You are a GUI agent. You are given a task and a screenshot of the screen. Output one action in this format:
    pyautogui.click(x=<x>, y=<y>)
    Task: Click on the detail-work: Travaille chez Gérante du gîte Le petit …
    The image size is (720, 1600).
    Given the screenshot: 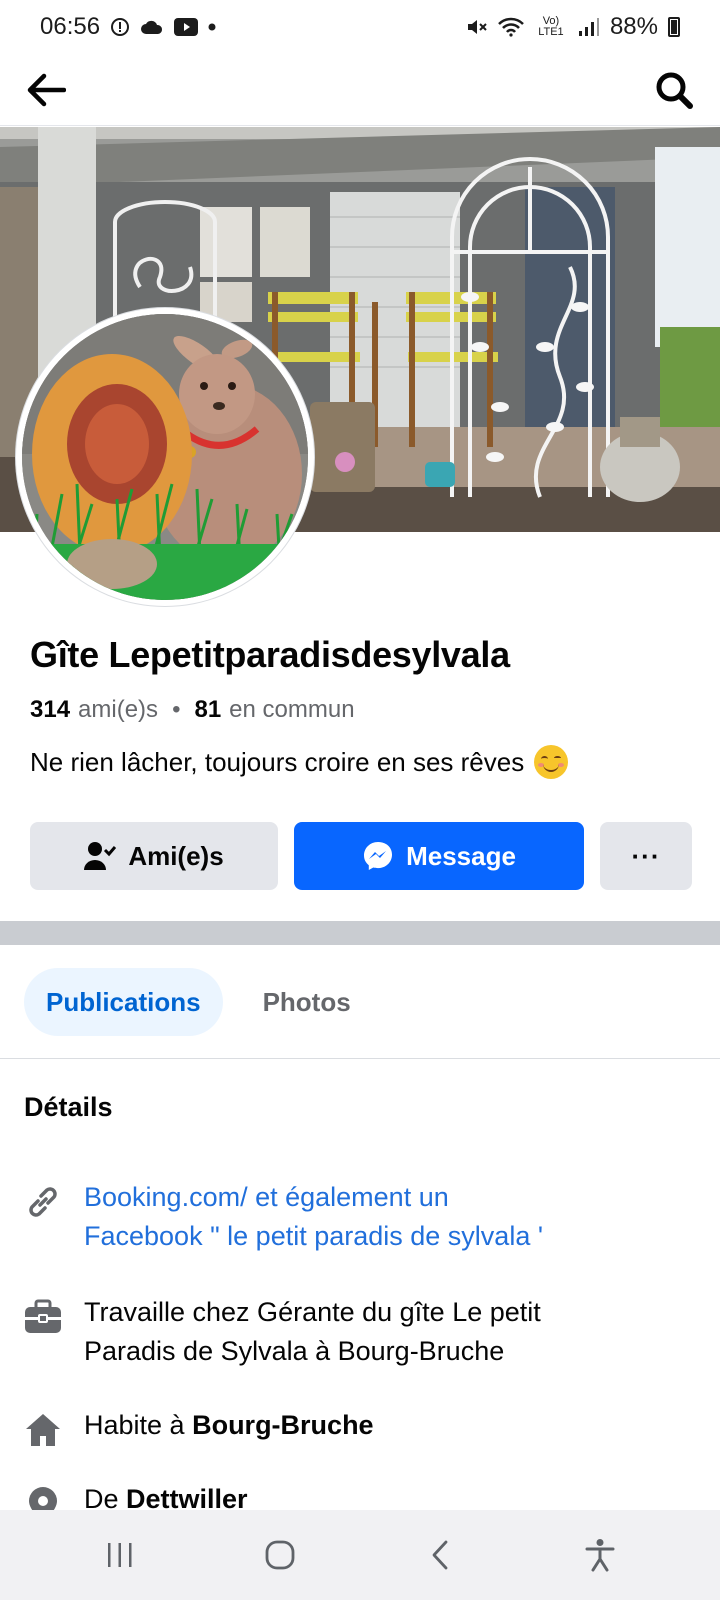 What is the action you would take?
    pyautogui.click(x=362, y=1332)
    